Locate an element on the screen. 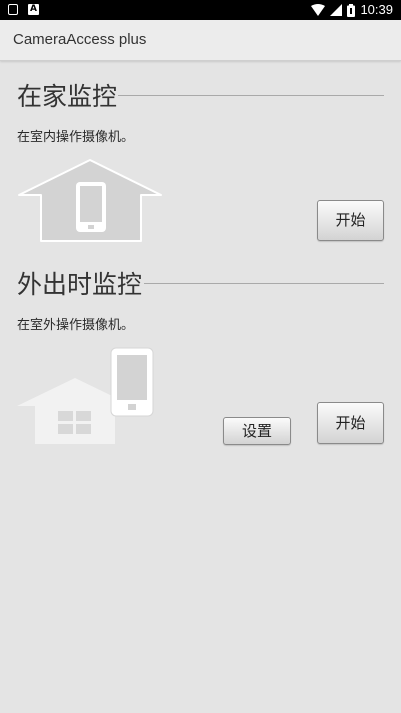 This screenshot has width=401, height=713. home-section-divider is located at coordinates (251, 95).